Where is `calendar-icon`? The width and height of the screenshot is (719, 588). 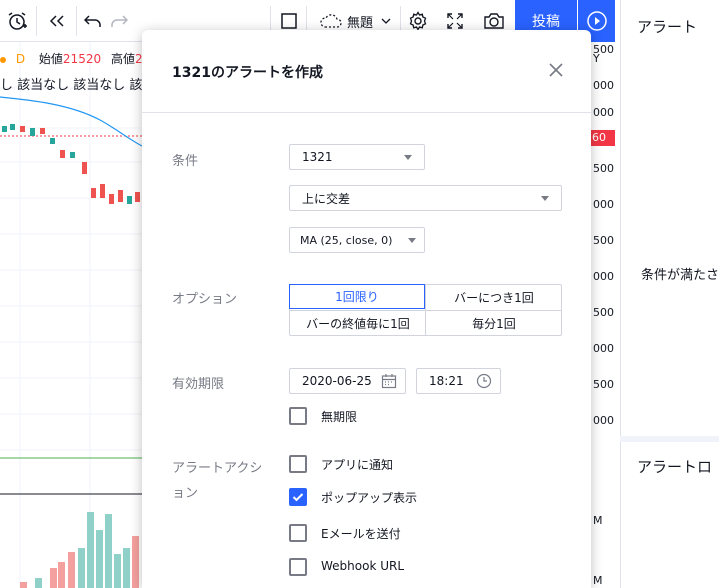
calendar-icon is located at coordinates (389, 381).